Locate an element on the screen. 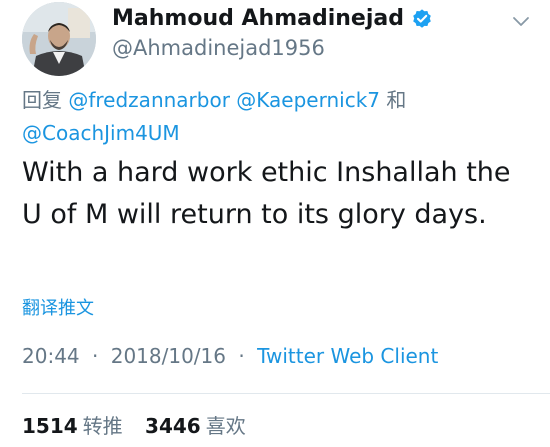 The image size is (550, 447). retweets-count: 1514 is located at coordinates (50, 426).